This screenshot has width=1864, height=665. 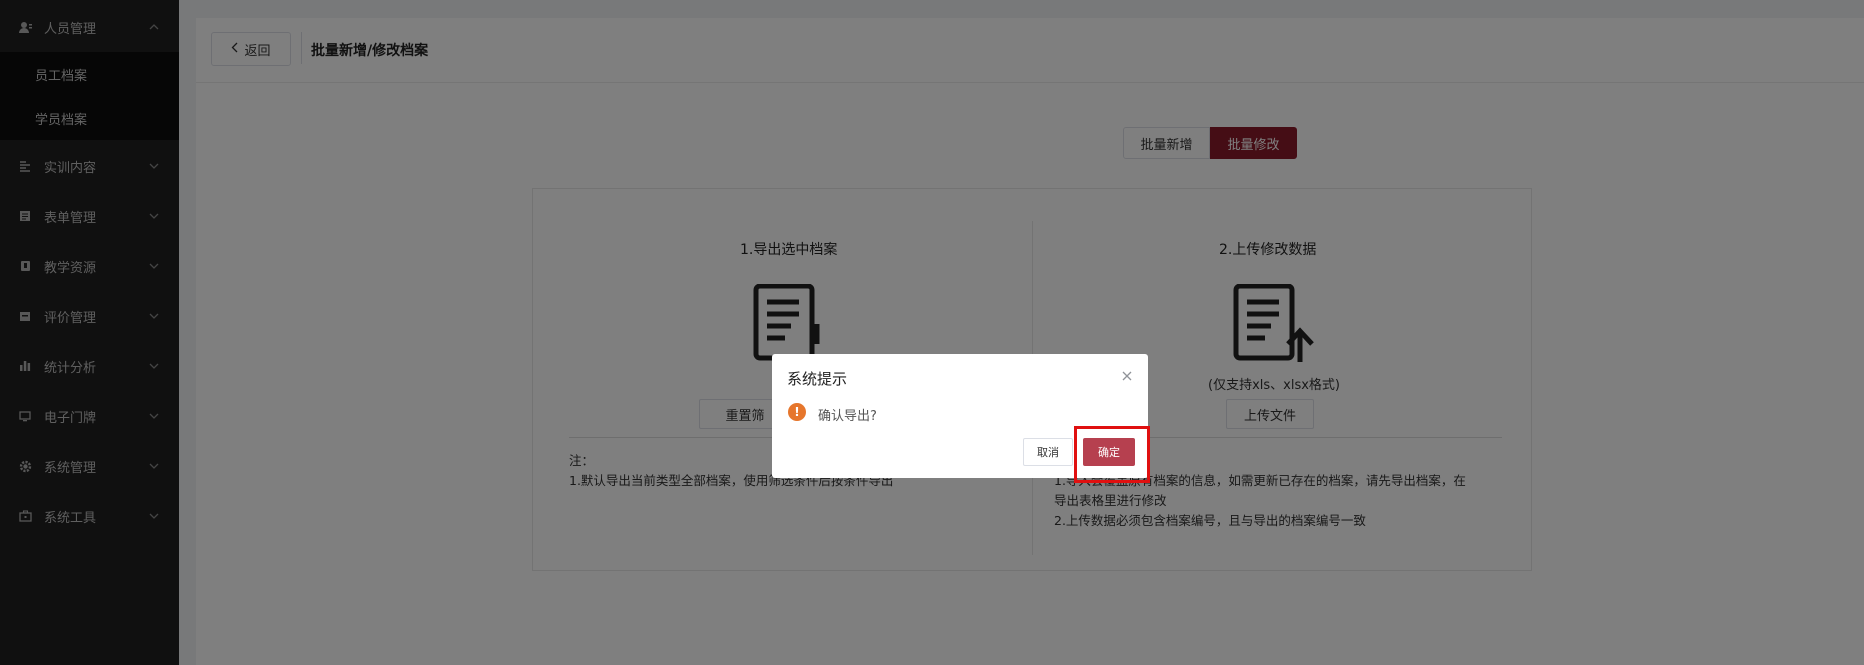 What do you see at coordinates (1127, 377) in the screenshot?
I see `close-icon` at bounding box center [1127, 377].